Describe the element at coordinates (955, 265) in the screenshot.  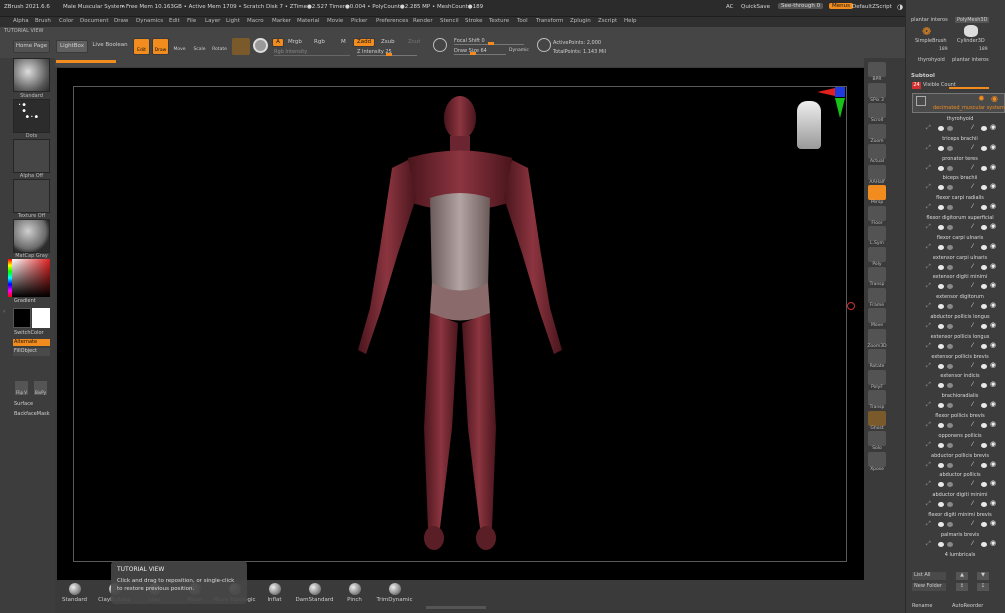
I see `subtool-item: extensor carpi ulnaris ⤢ ⁄ ◉` at that location.